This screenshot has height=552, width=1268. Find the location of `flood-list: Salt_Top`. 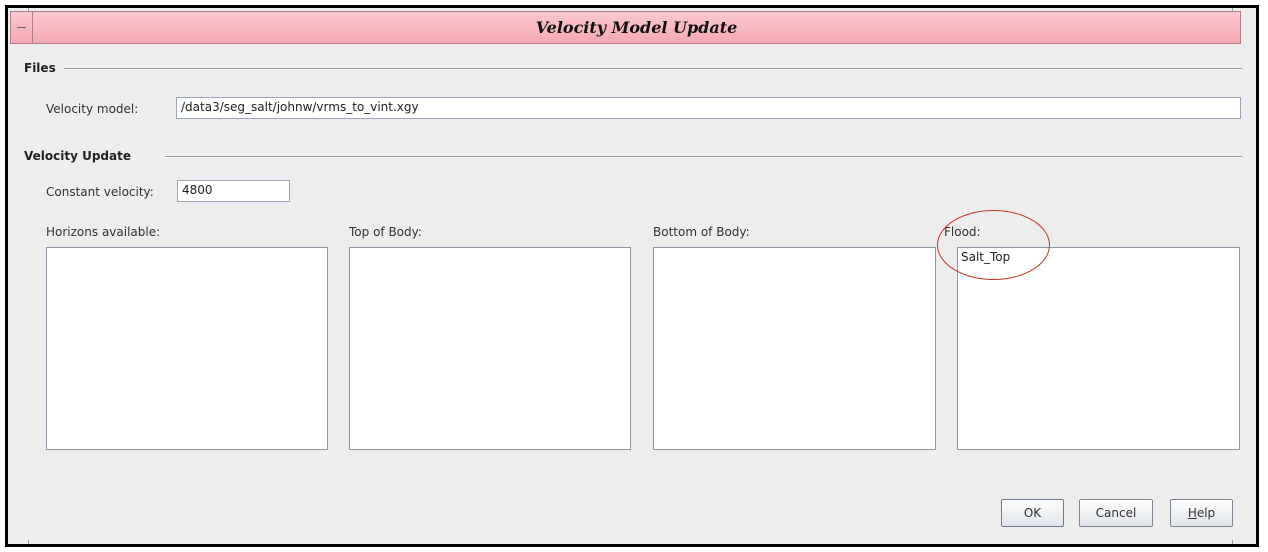

flood-list: Salt_Top is located at coordinates (1098, 348).